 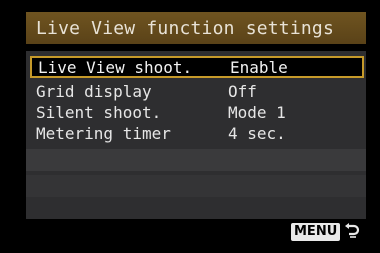 I want to click on setting-label: Live View shoot., so click(x=115, y=67).